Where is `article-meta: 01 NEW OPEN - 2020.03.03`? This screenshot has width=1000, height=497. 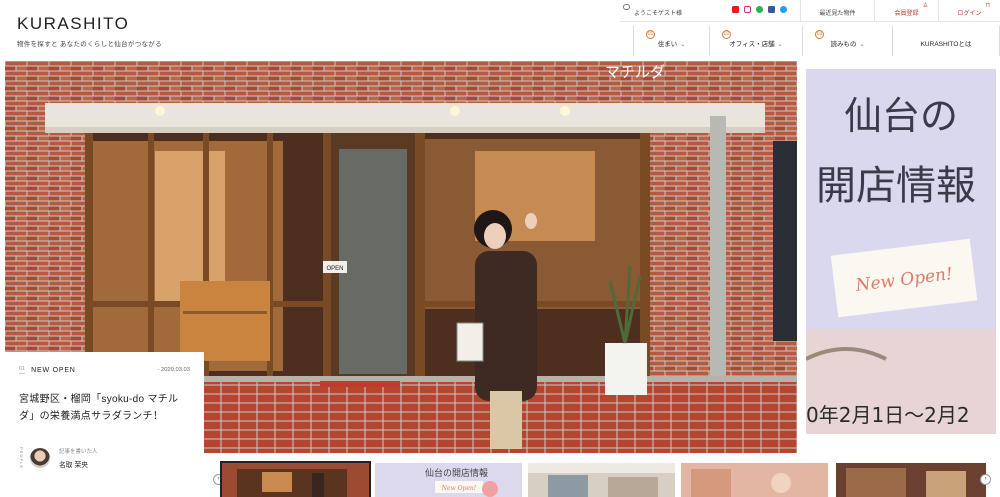 article-meta: 01 NEW OPEN - 2020.03.03 is located at coordinates (104, 370).